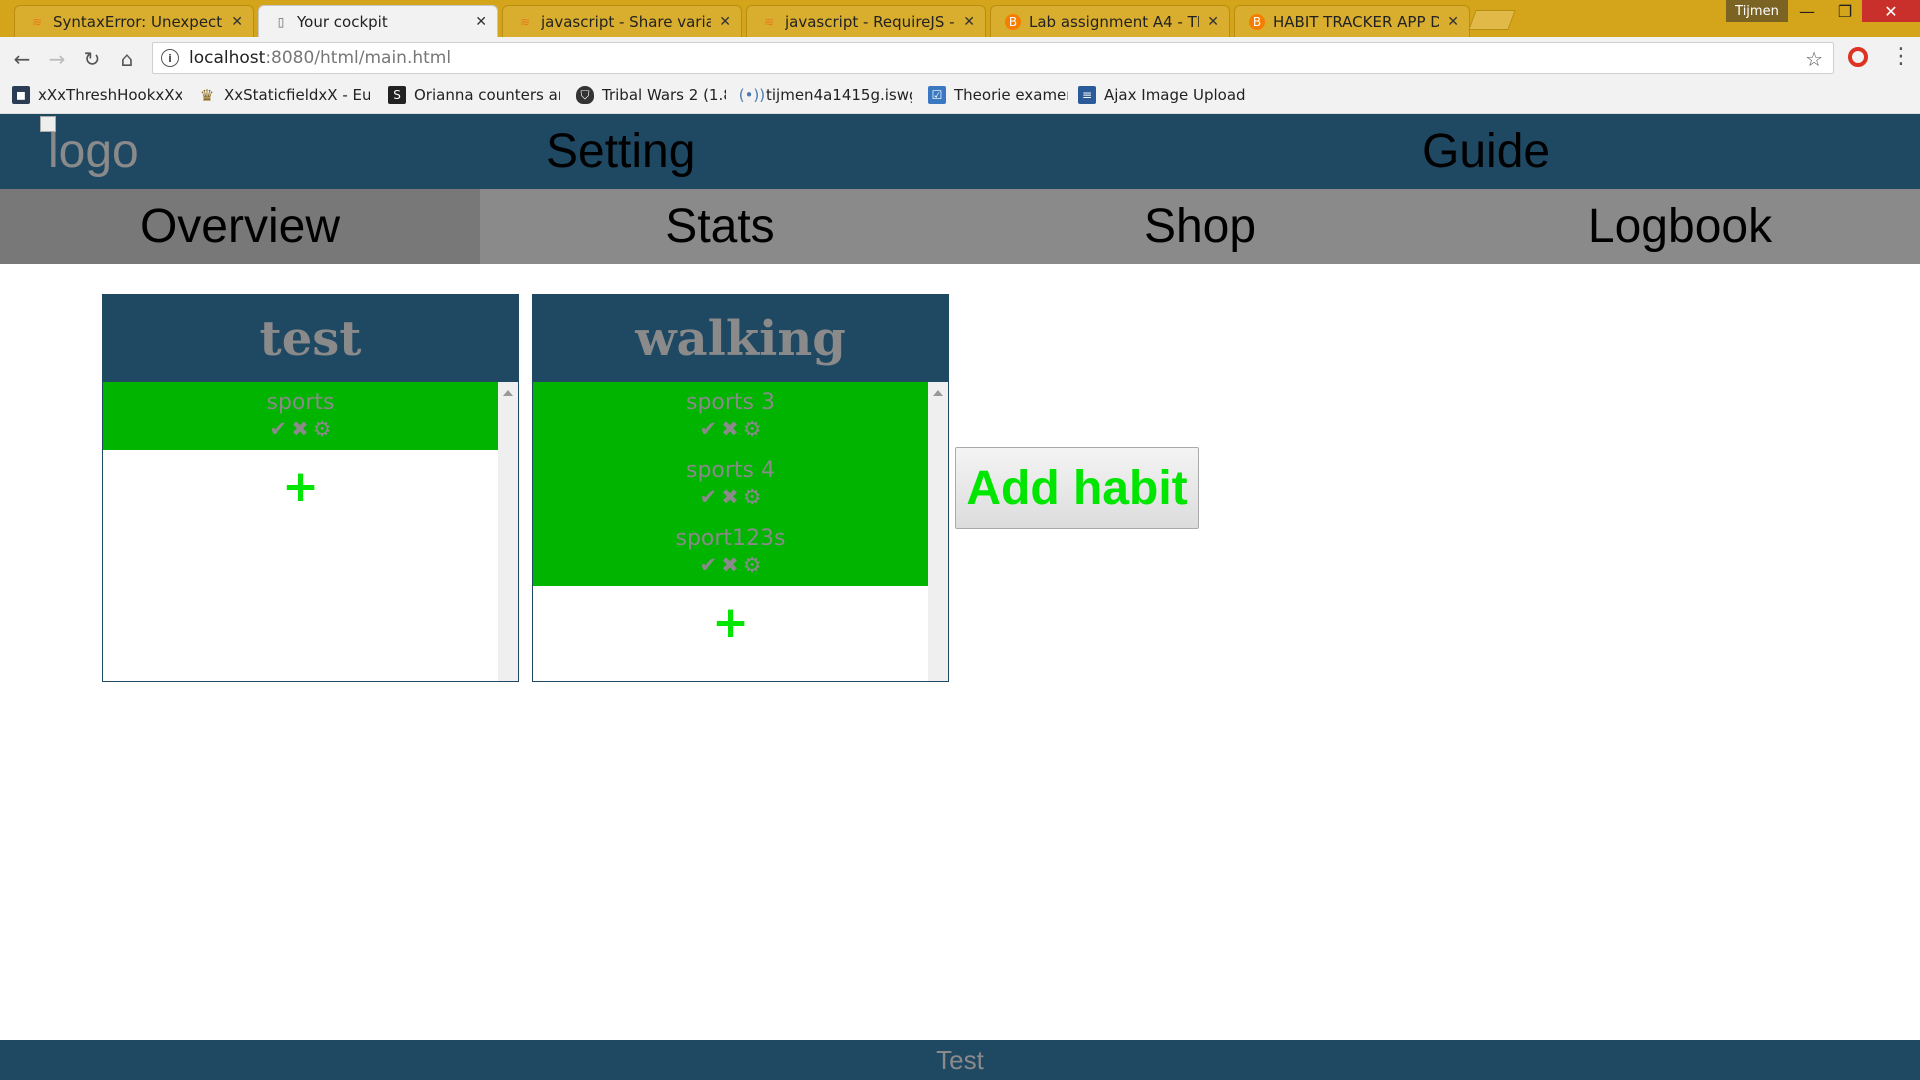 This screenshot has width=1920, height=1080. I want to click on home-icon: ⌂, so click(127, 59).